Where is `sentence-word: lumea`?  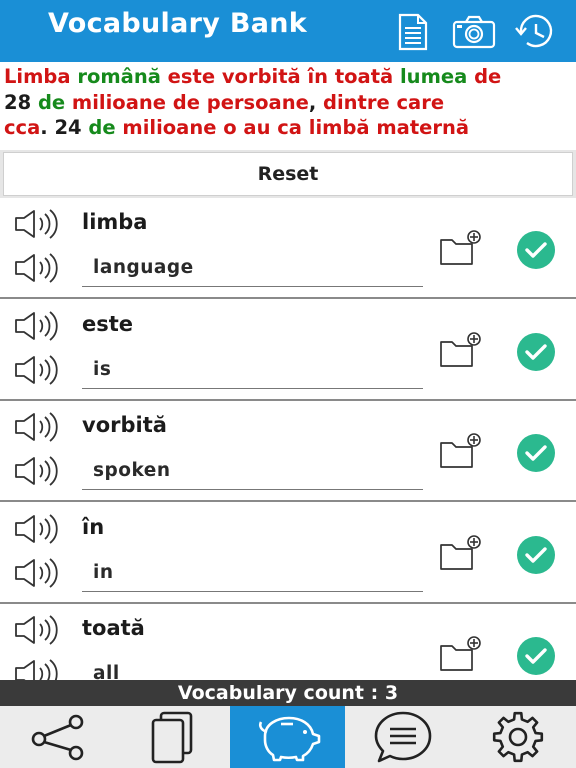
sentence-word: lumea is located at coordinates (437, 76).